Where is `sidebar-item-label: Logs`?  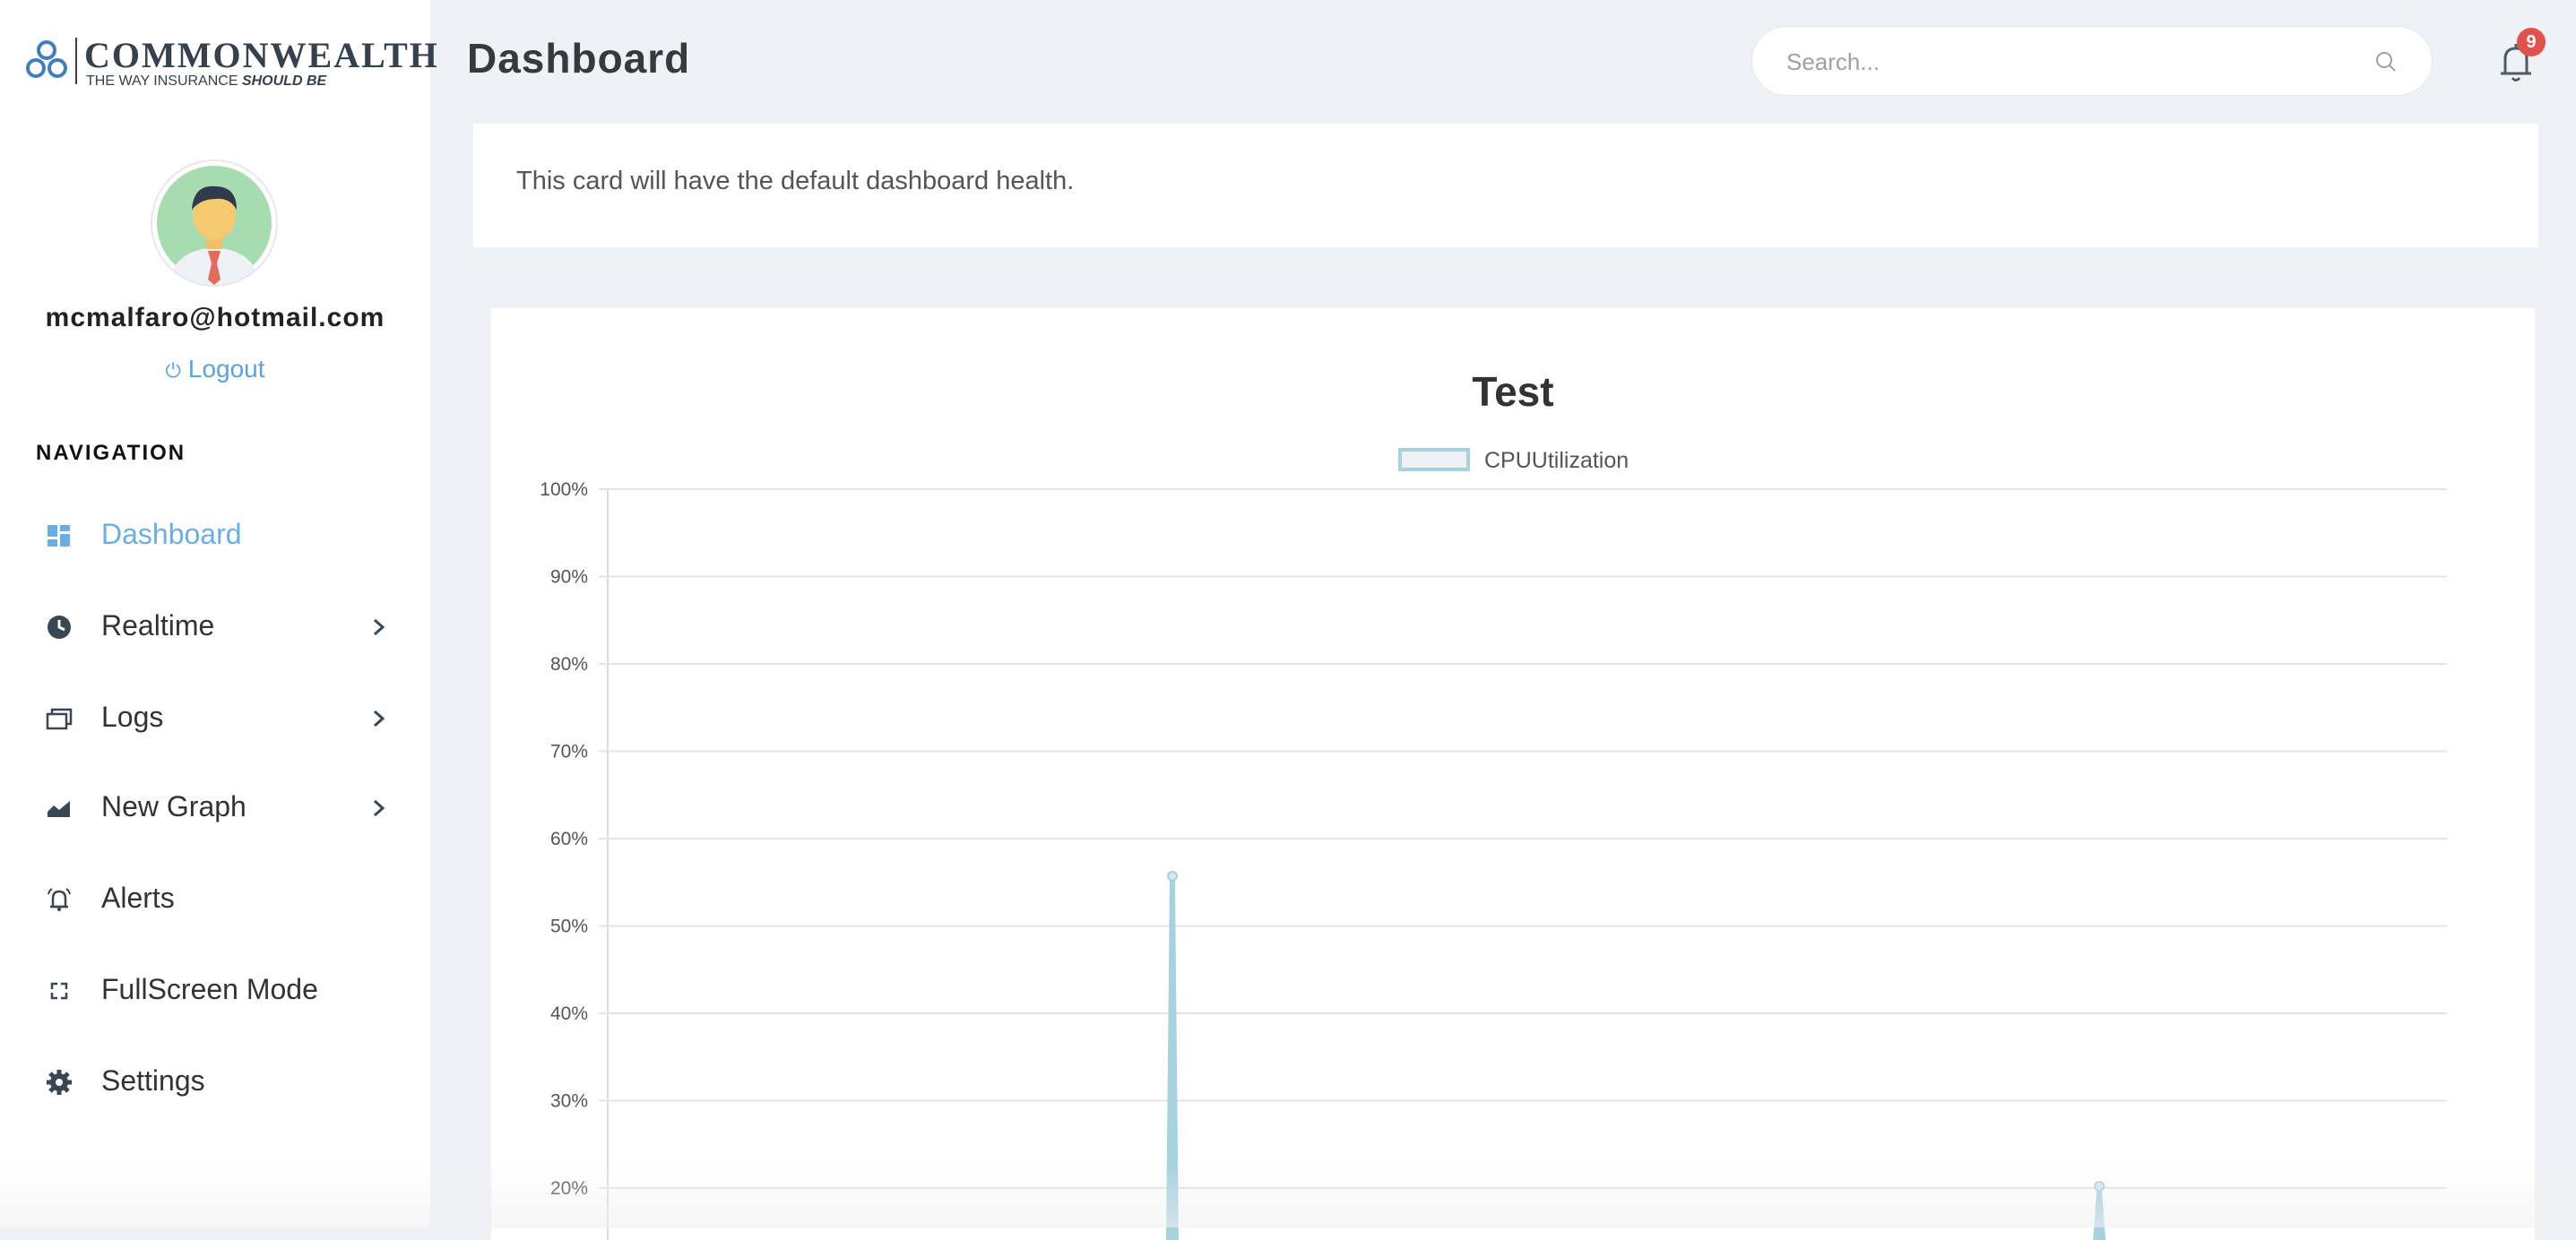 sidebar-item-label: Logs is located at coordinates (132, 717).